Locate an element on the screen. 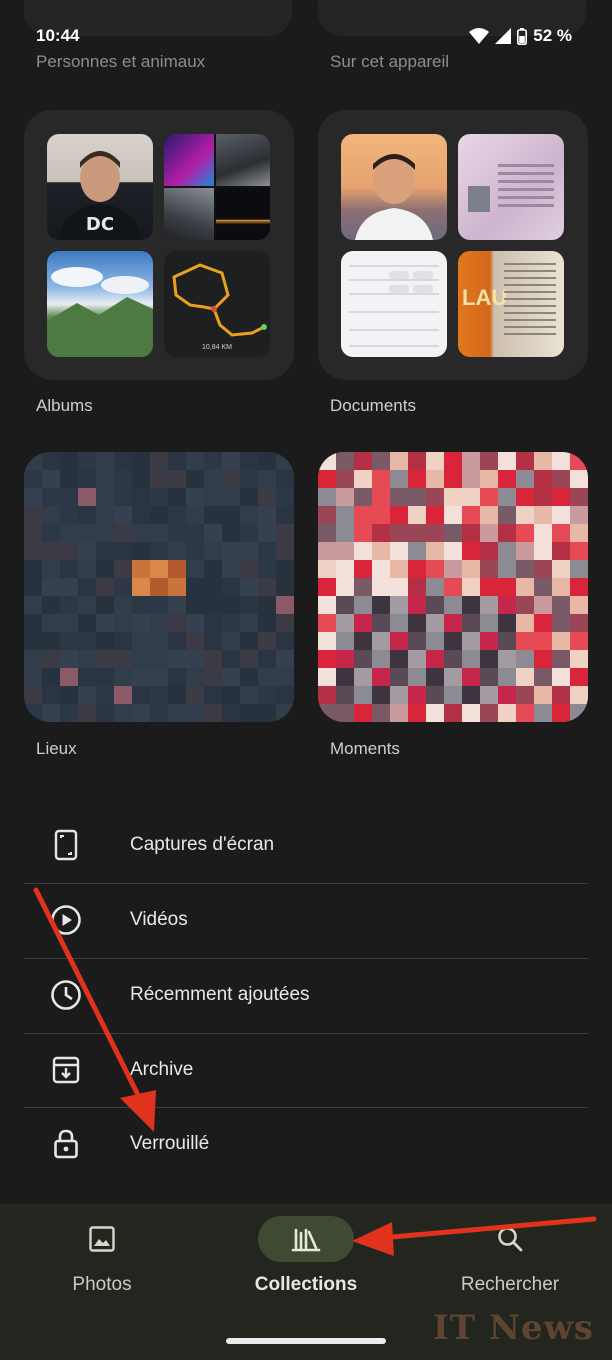 Image resolution: width=612 pixels, height=1360 pixels. status-icons: 52 % is located at coordinates (520, 36).